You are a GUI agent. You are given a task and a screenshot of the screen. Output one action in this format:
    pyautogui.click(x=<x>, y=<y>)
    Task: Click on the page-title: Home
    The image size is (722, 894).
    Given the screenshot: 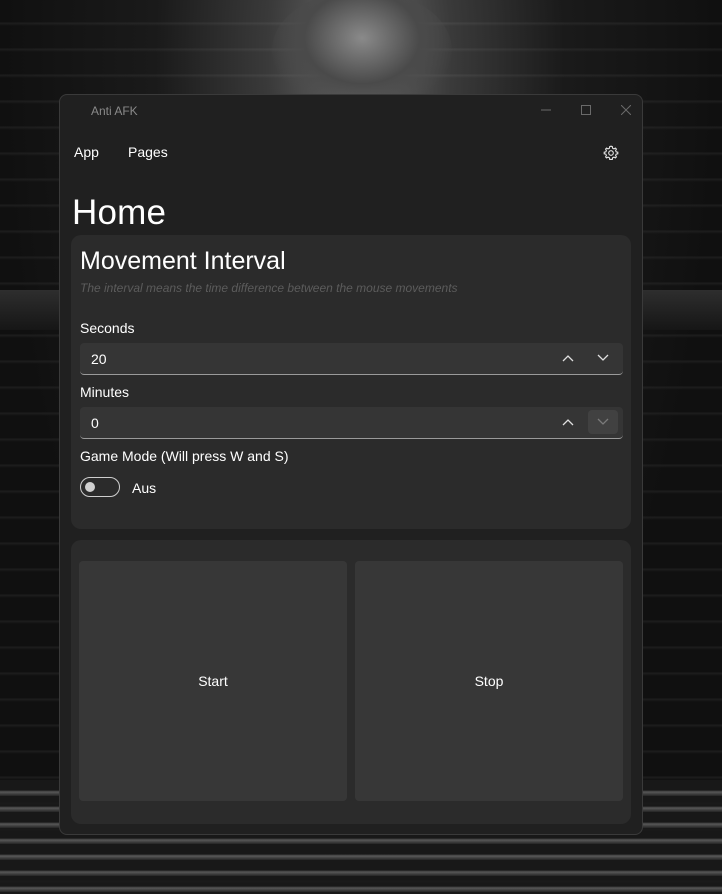 What is the action you would take?
    pyautogui.click(x=119, y=212)
    